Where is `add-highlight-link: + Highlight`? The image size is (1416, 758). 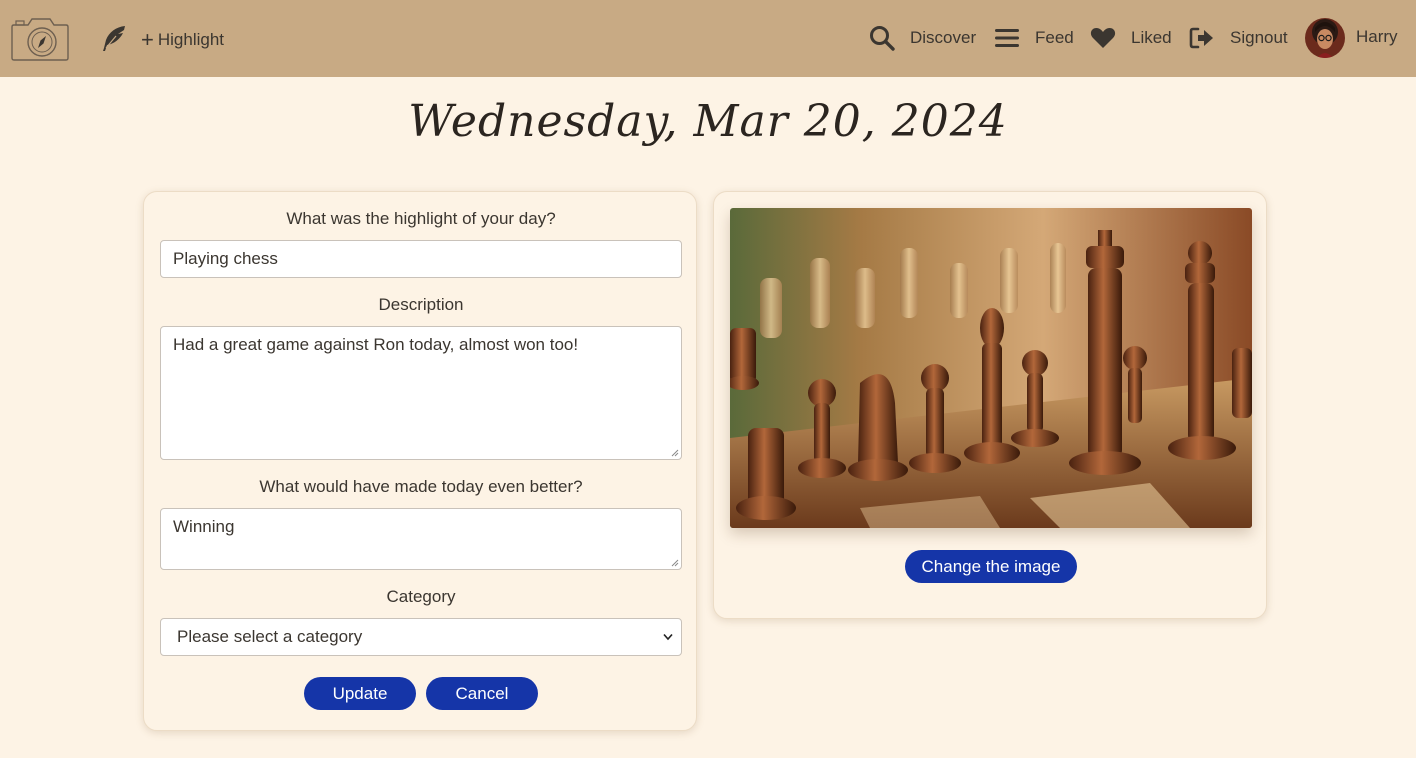 add-highlight-link: + Highlight is located at coordinates (182, 40).